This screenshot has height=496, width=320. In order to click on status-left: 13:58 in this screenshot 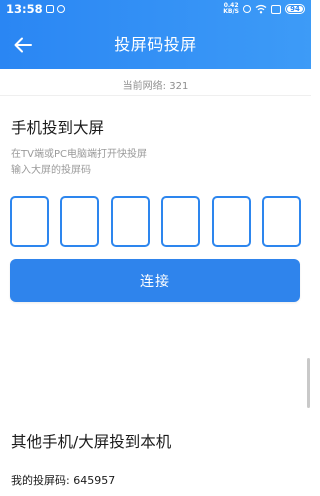, I will do `click(35, 9)`.